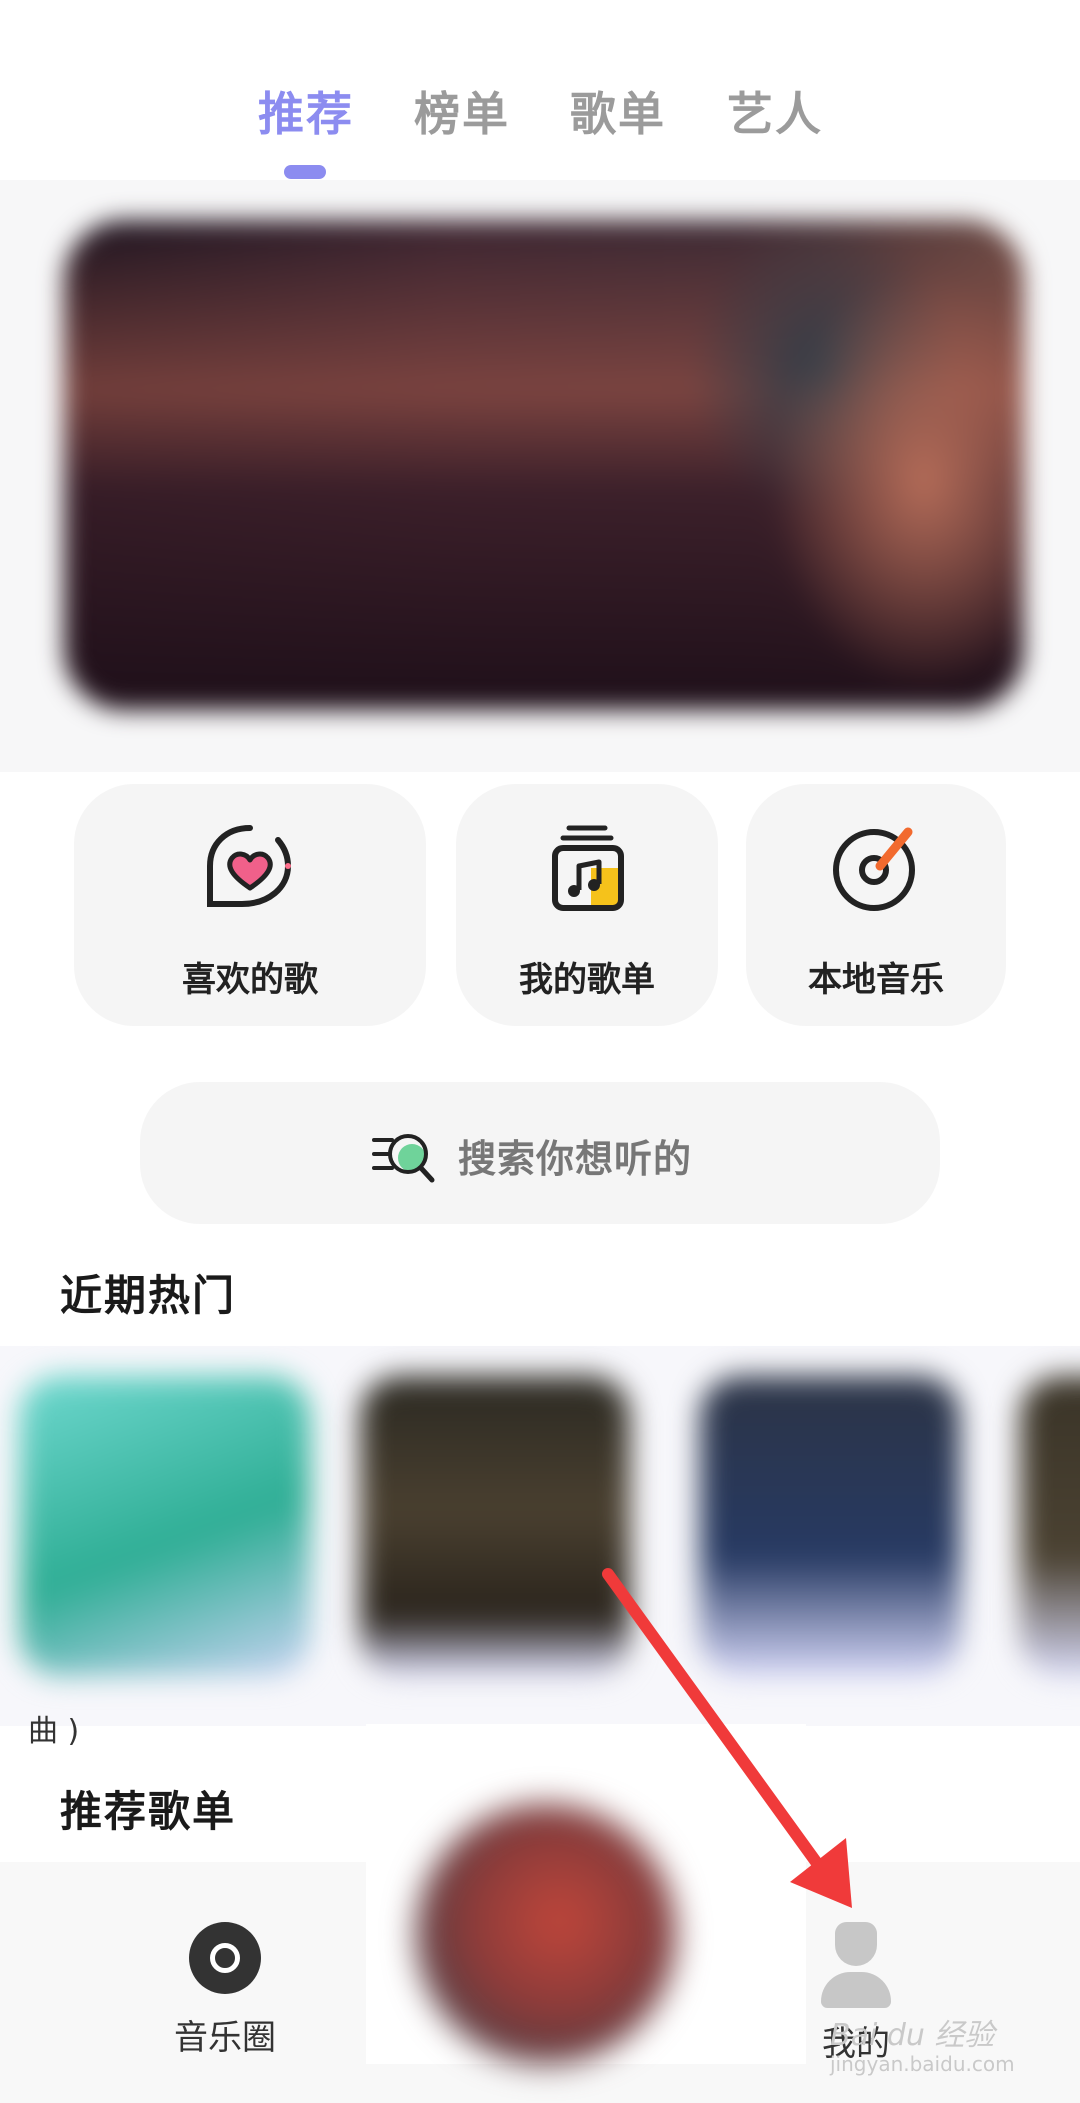  I want to click on now-playing-cover, so click(546, 1934).